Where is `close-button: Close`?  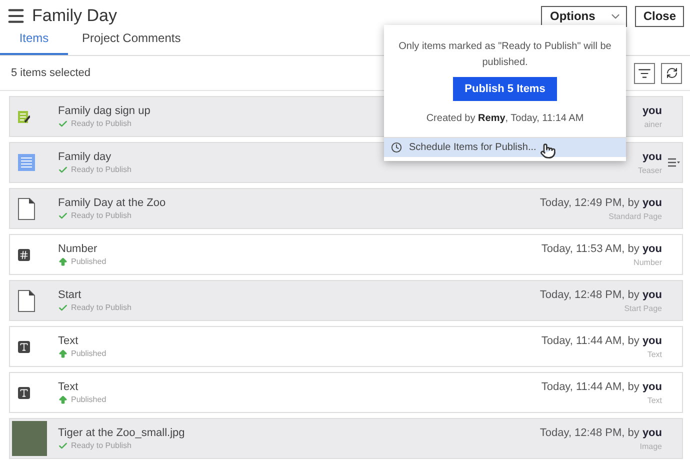
close-button: Close is located at coordinates (659, 16).